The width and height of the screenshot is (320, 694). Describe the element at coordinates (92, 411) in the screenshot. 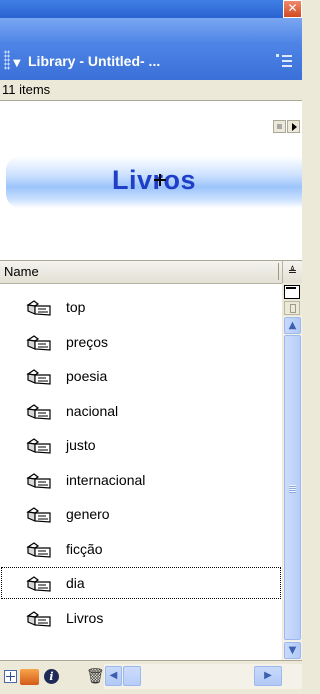

I see `library-item-label: nacional` at that location.